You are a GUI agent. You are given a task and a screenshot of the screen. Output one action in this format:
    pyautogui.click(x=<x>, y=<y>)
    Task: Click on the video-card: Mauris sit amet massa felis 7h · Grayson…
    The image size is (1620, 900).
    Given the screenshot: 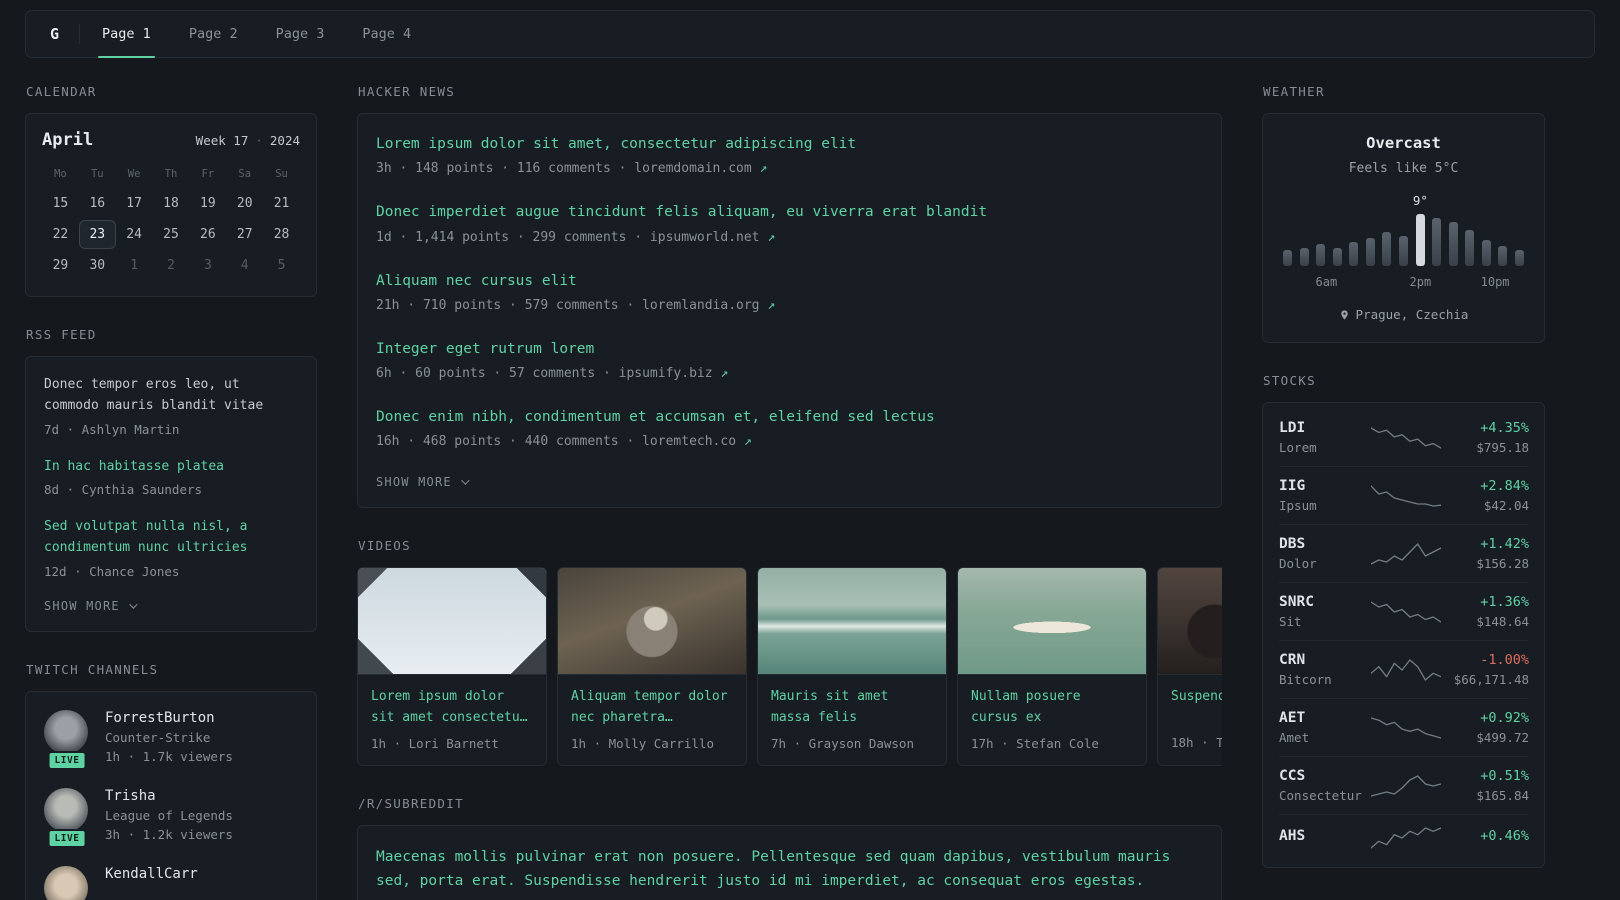 What is the action you would take?
    pyautogui.click(x=852, y=666)
    